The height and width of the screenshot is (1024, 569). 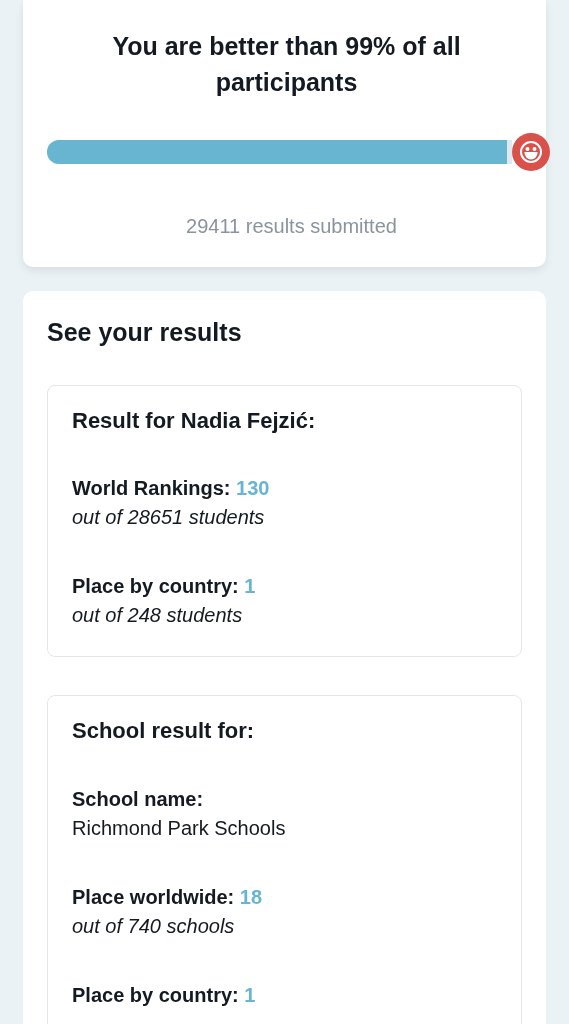 I want to click on smiley-icon, so click(x=531, y=152).